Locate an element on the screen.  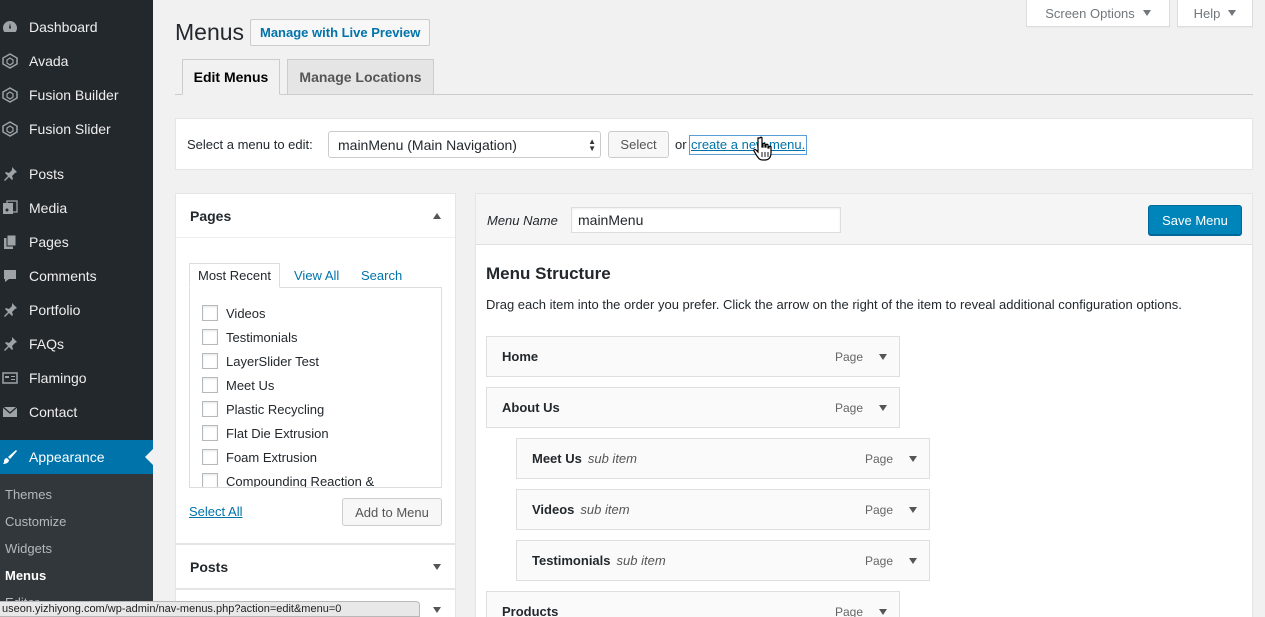
list-item: Flat Die Extrusion is located at coordinates (265, 433).